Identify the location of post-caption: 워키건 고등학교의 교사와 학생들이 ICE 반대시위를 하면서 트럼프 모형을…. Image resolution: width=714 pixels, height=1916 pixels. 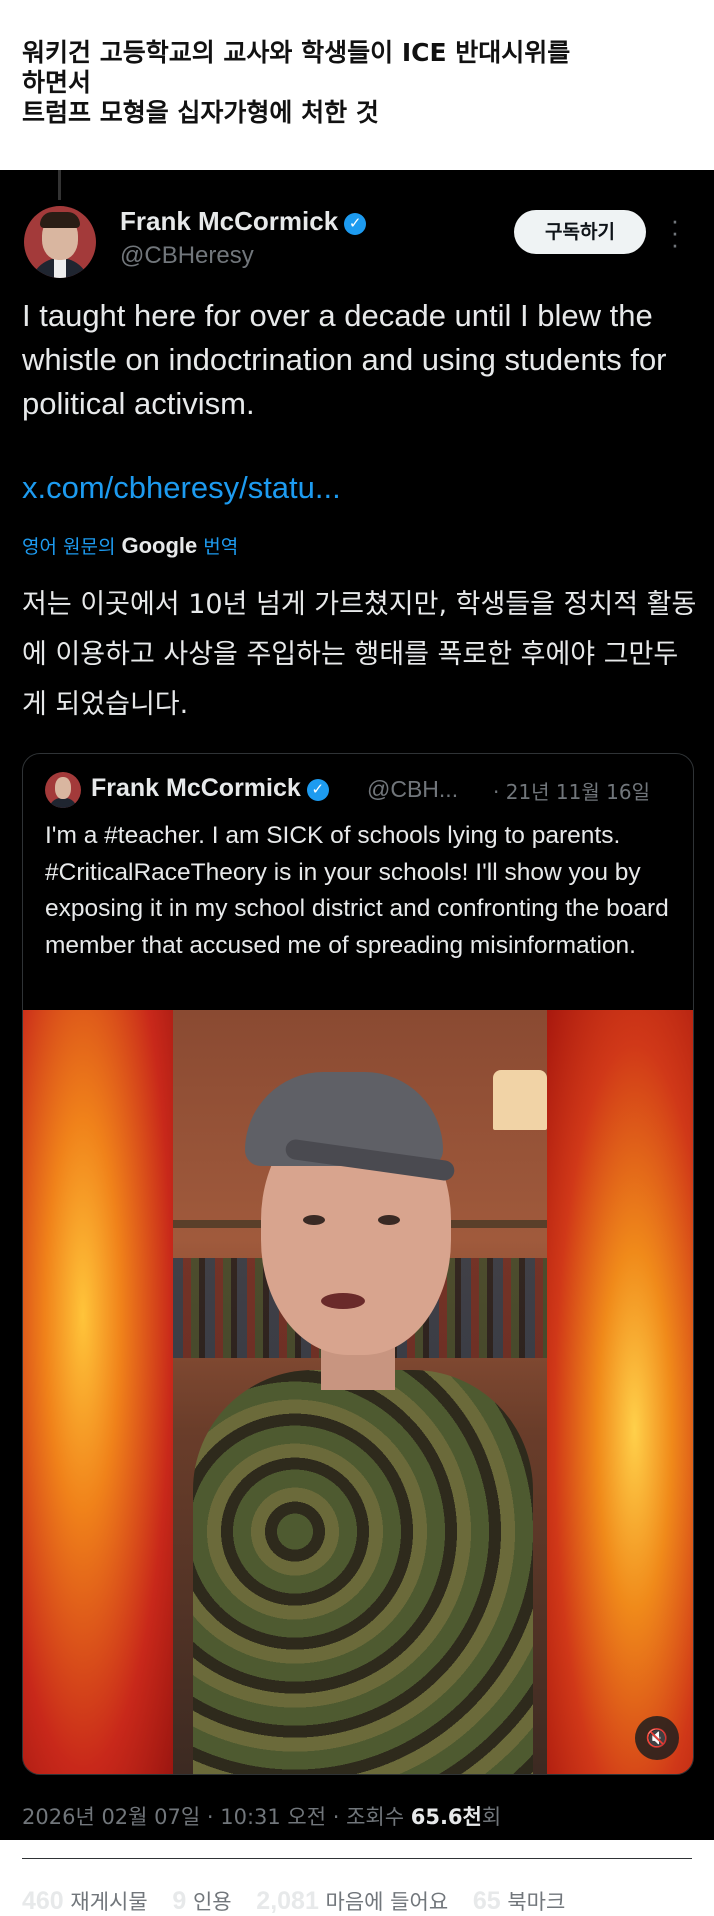
(357, 83).